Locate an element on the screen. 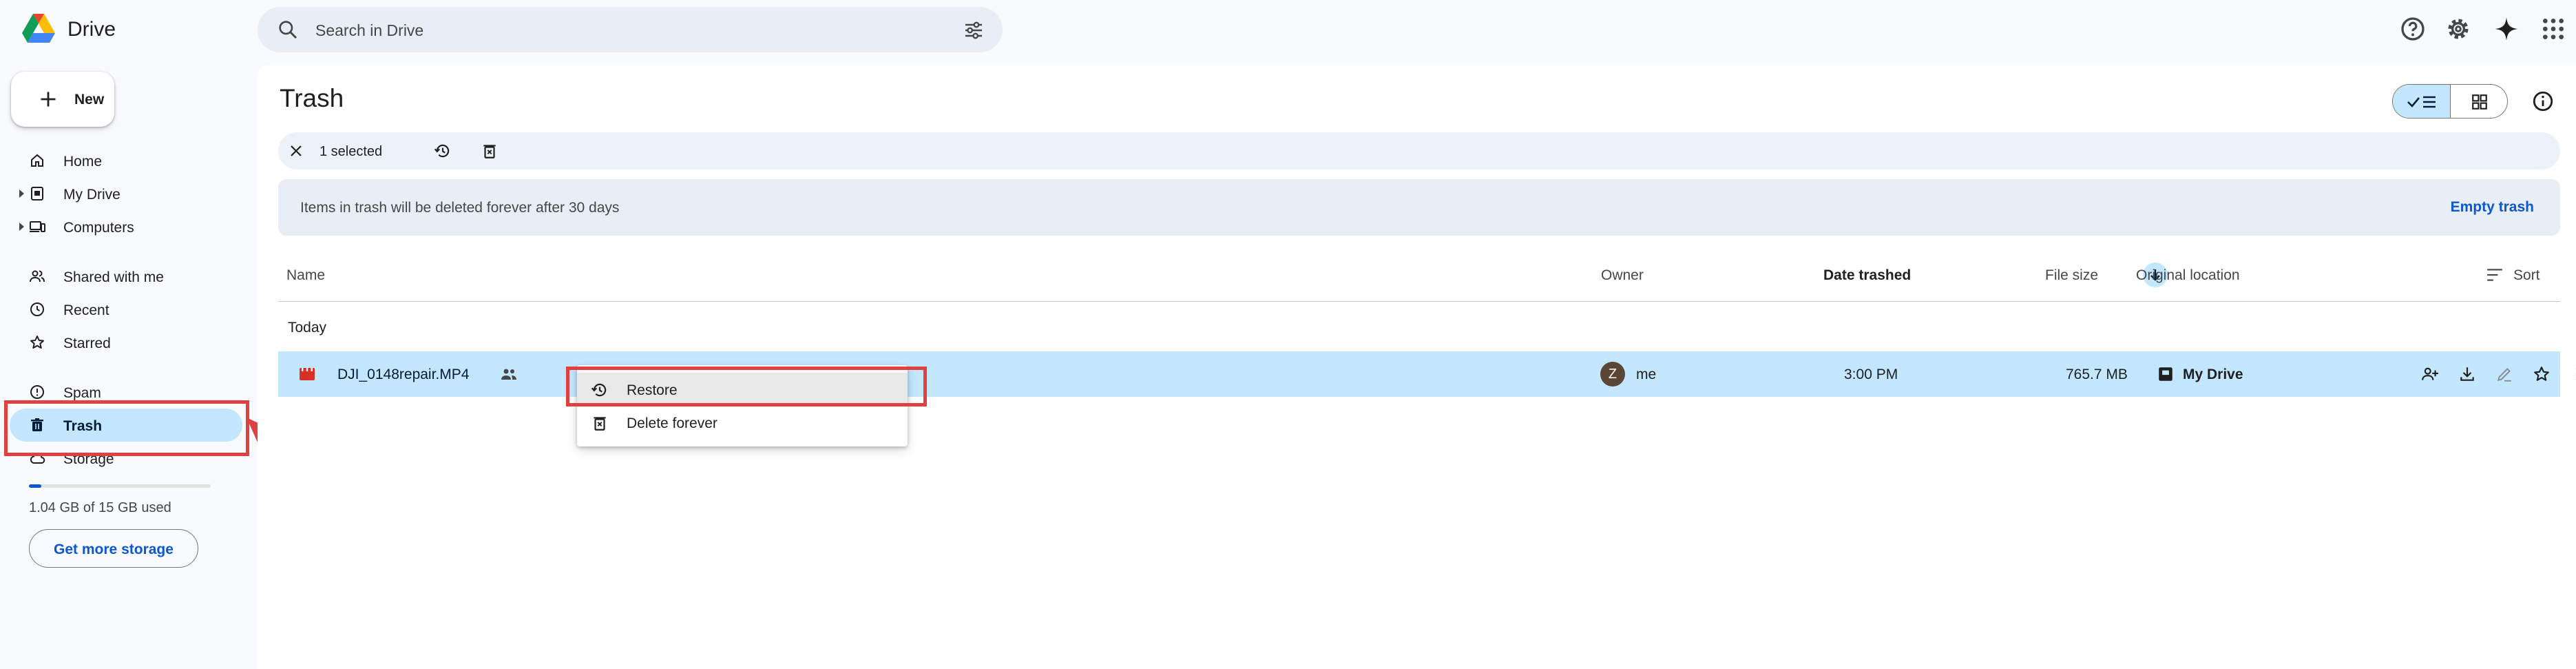  group-label-today: Today is located at coordinates (307, 328).